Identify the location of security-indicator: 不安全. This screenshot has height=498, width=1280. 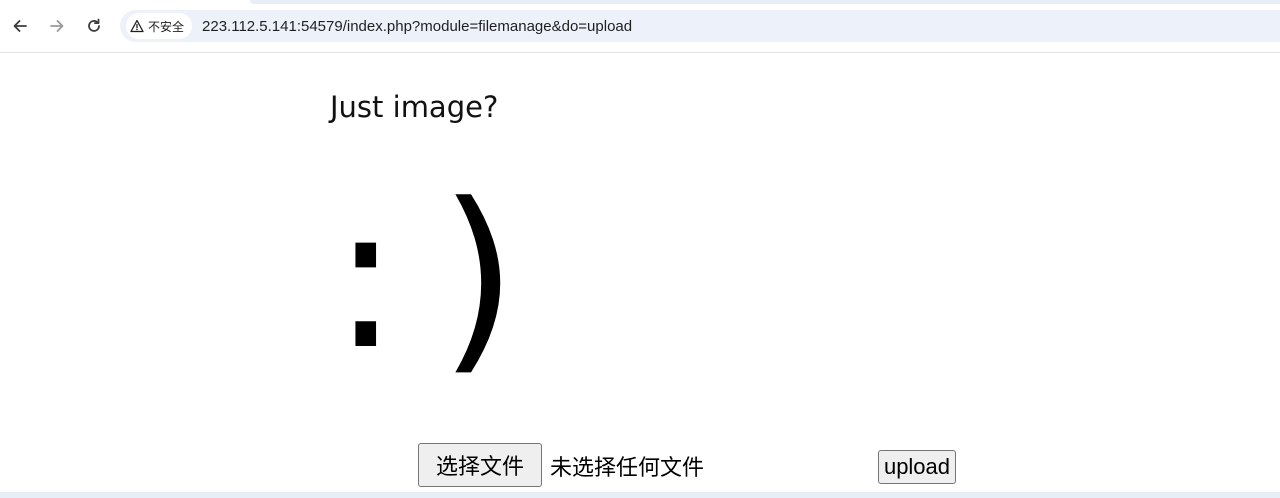
(159, 26).